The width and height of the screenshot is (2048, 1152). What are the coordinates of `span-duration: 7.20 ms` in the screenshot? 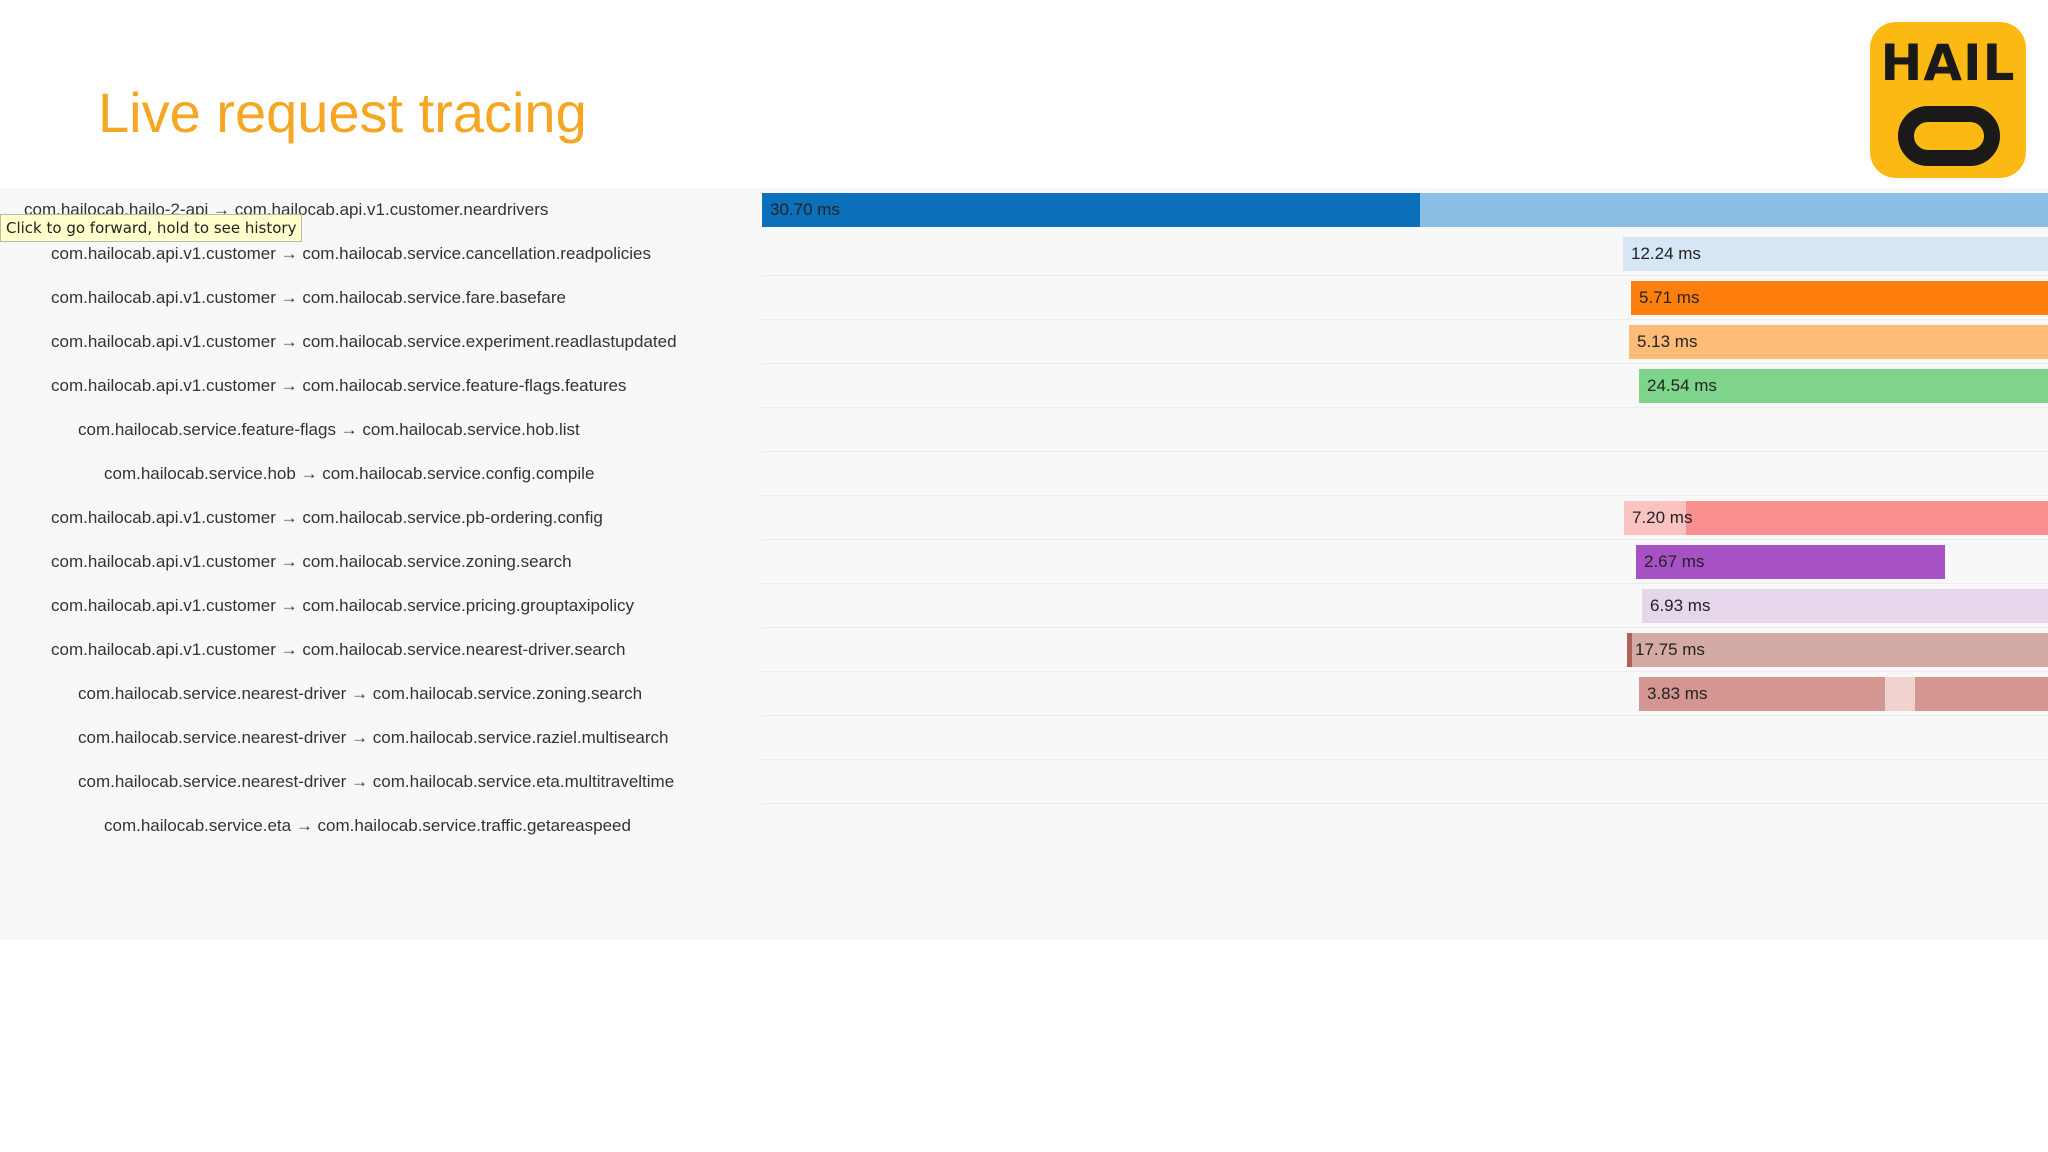 It's located at (1662, 517).